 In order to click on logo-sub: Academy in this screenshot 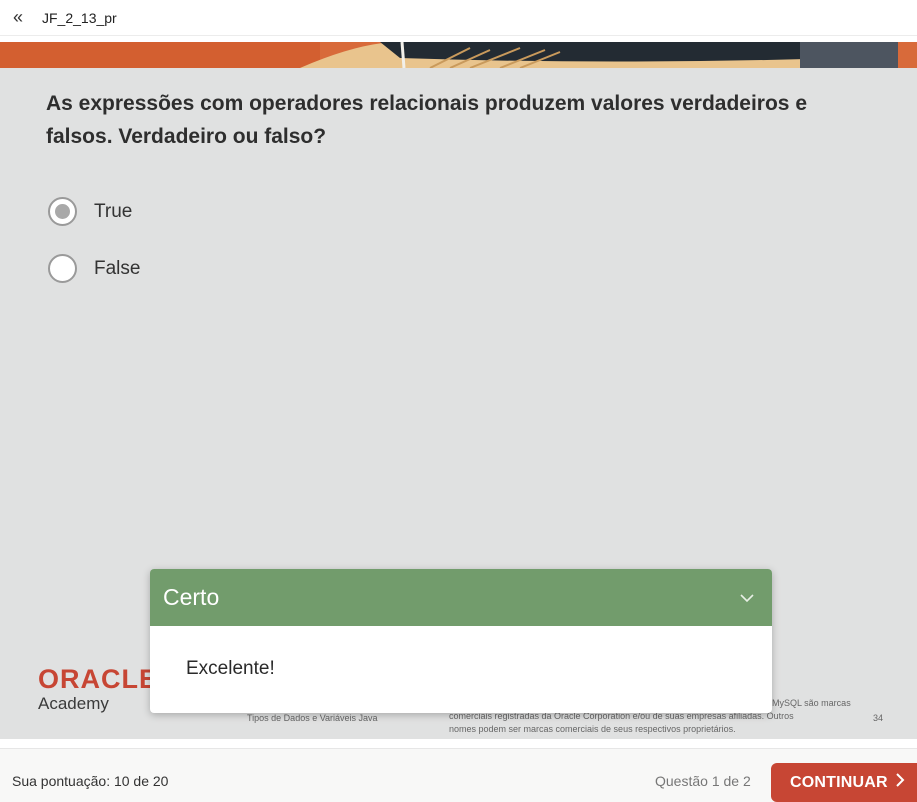, I will do `click(73, 703)`.